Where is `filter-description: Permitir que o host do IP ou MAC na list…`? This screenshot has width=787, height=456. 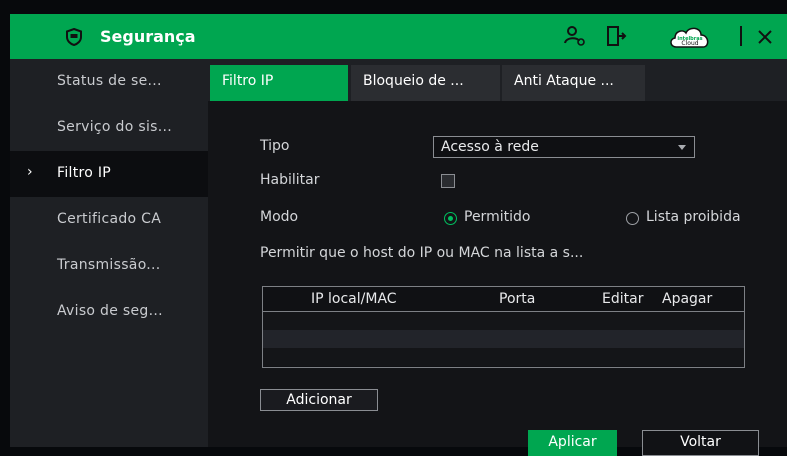
filter-description: Permitir que o host do IP ou MAC na list… is located at coordinates (422, 253).